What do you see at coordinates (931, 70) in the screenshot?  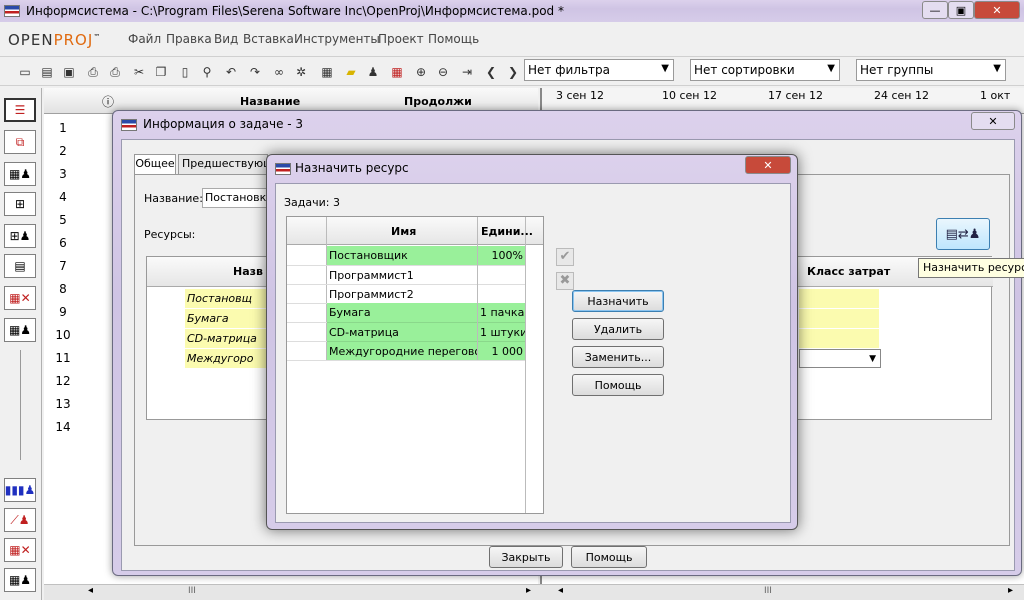 I see `group-select: Нет группы ▼` at bounding box center [931, 70].